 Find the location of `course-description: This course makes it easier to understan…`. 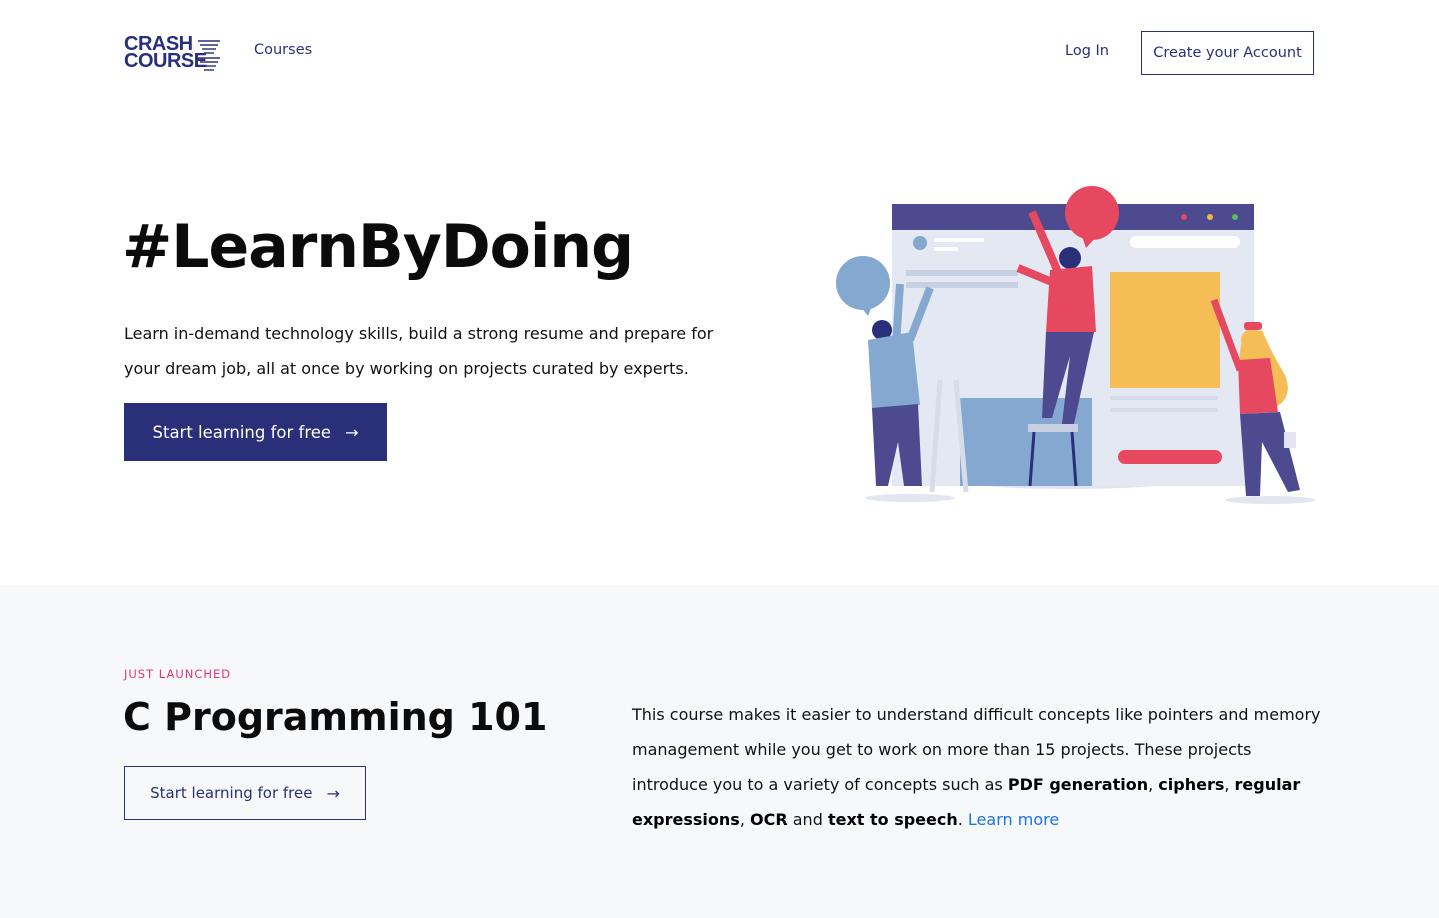

course-description: This course makes it easier to understan… is located at coordinates (977, 767).